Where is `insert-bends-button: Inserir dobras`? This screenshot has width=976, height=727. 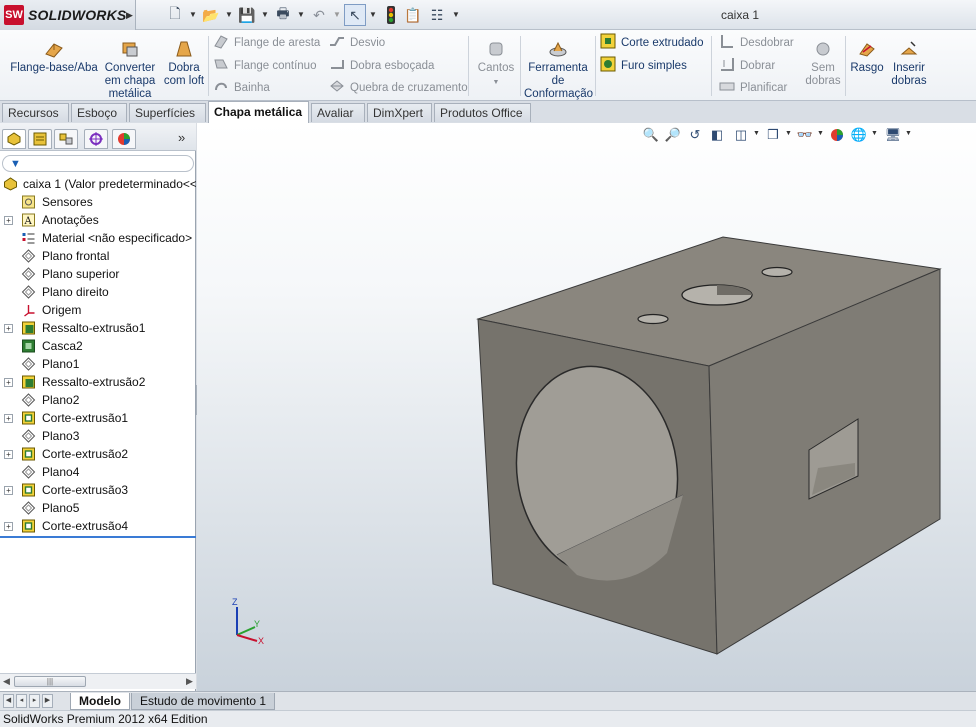 insert-bends-button: Inserir dobras is located at coordinates (909, 63).